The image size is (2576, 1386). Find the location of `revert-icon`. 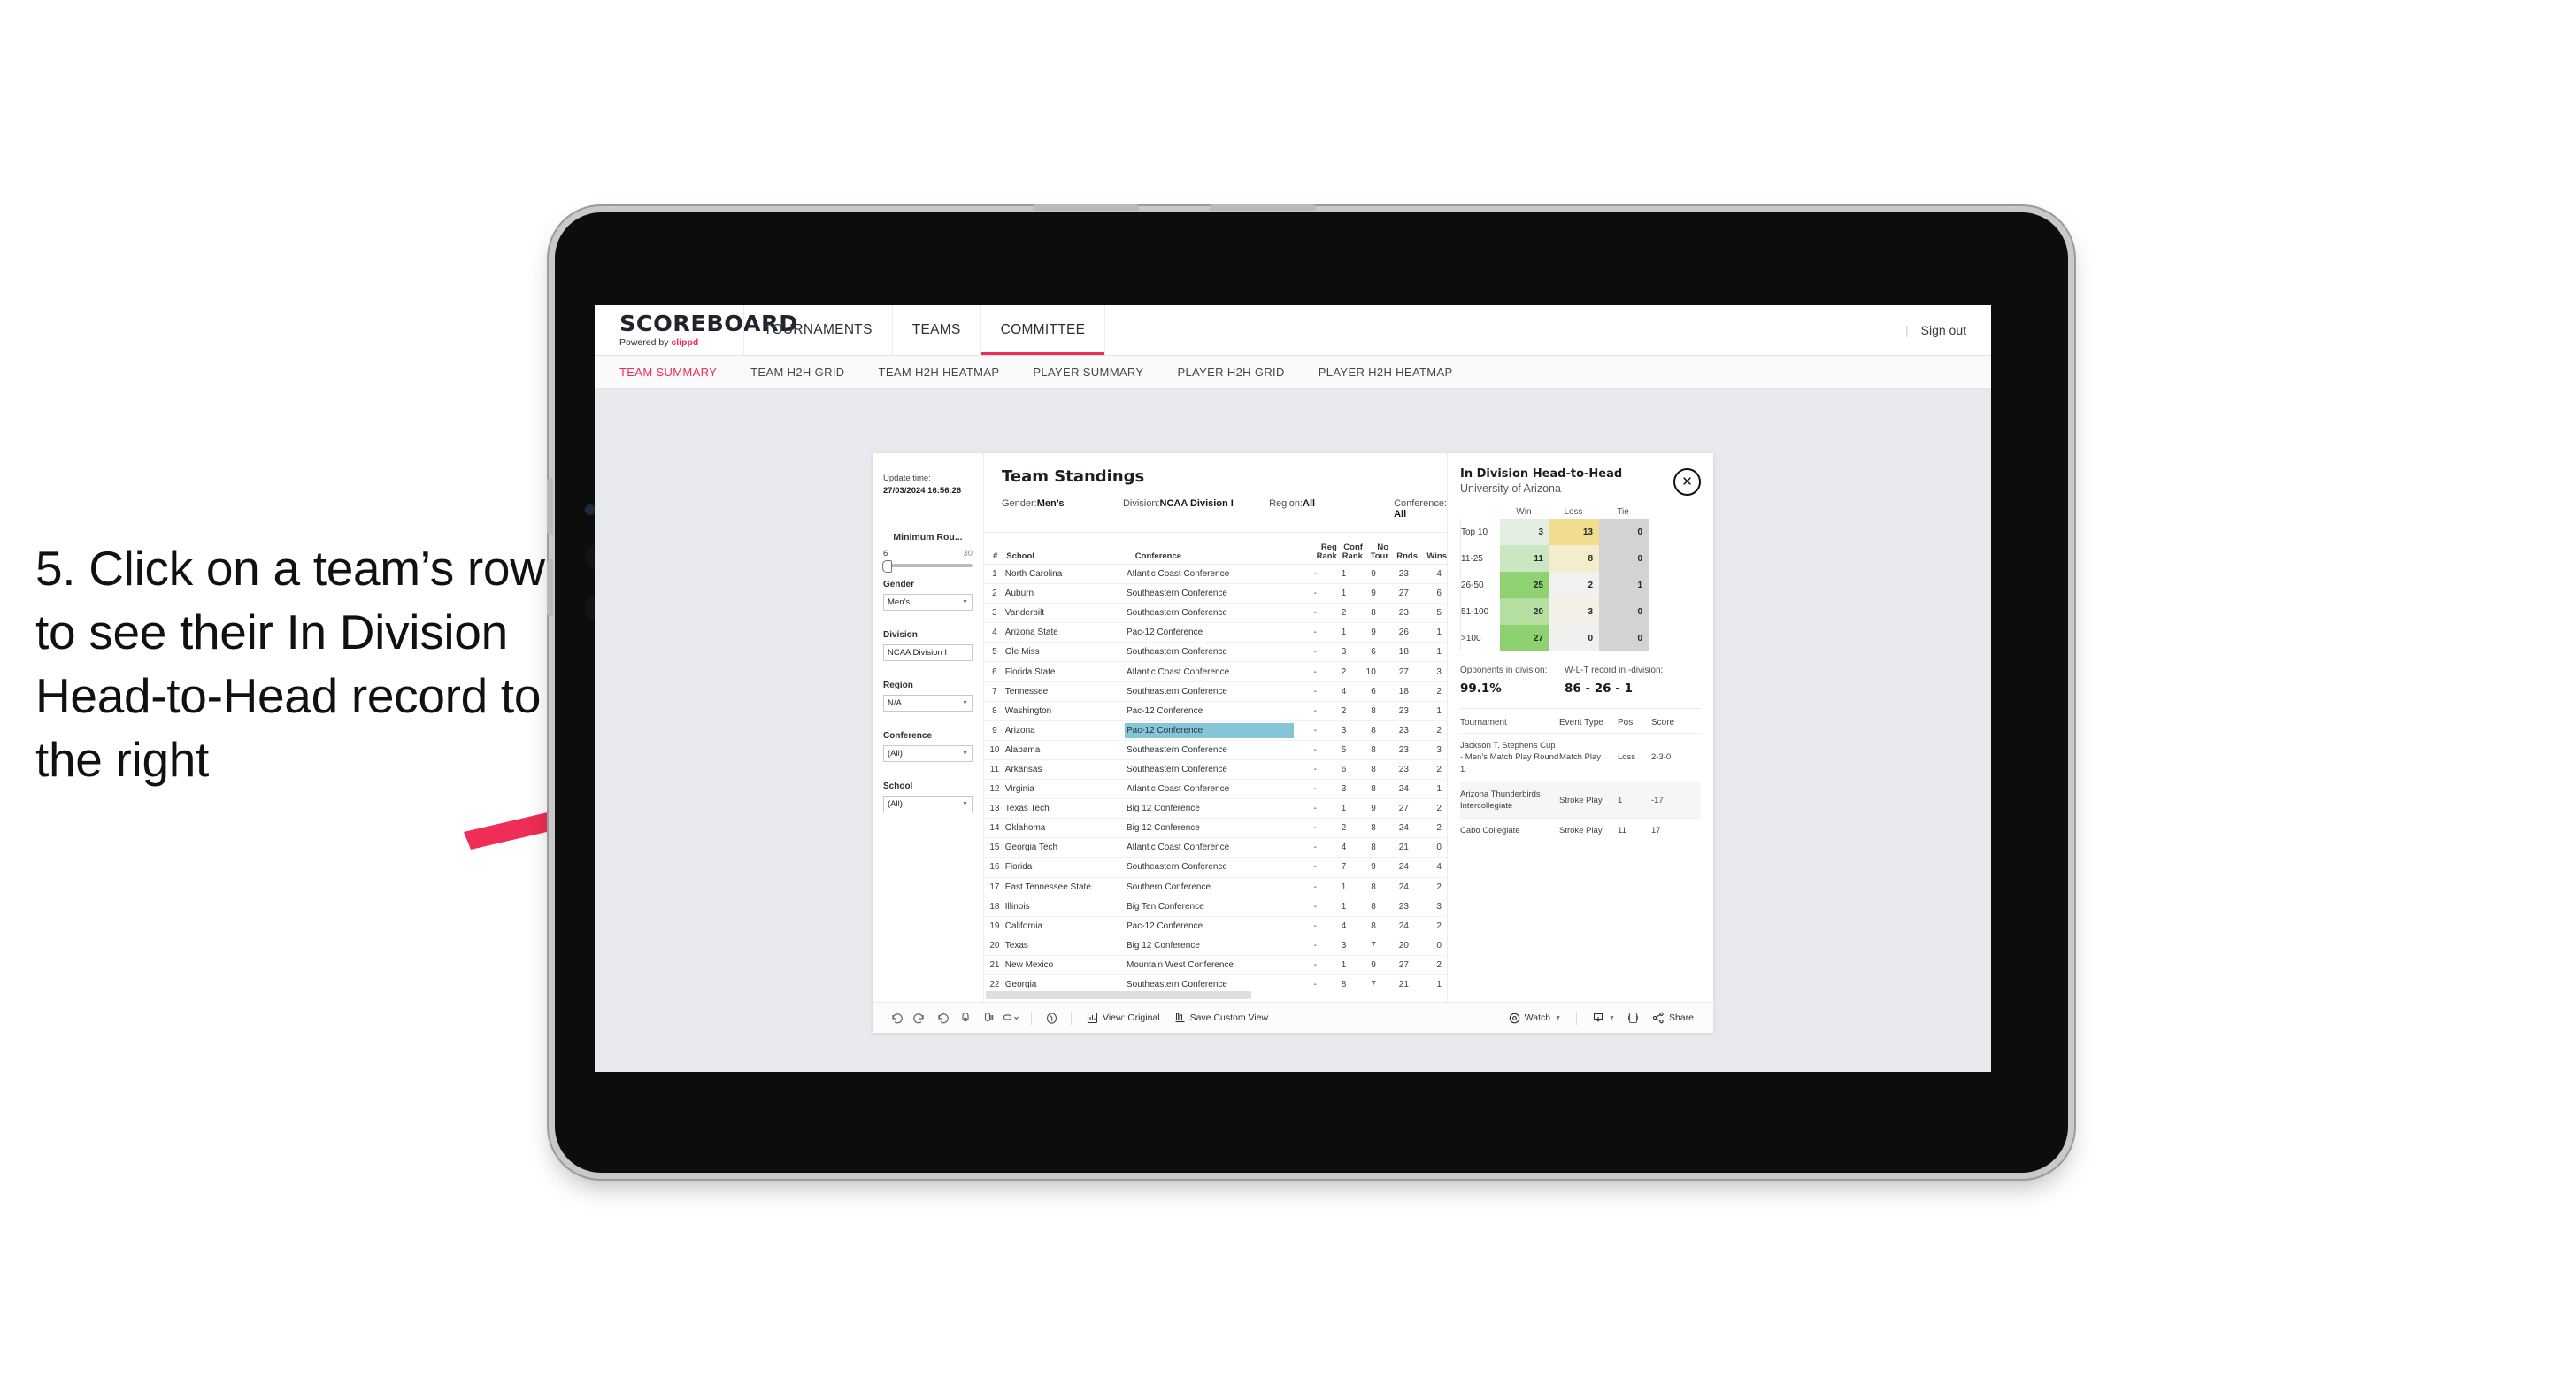

revert-icon is located at coordinates (942, 1017).